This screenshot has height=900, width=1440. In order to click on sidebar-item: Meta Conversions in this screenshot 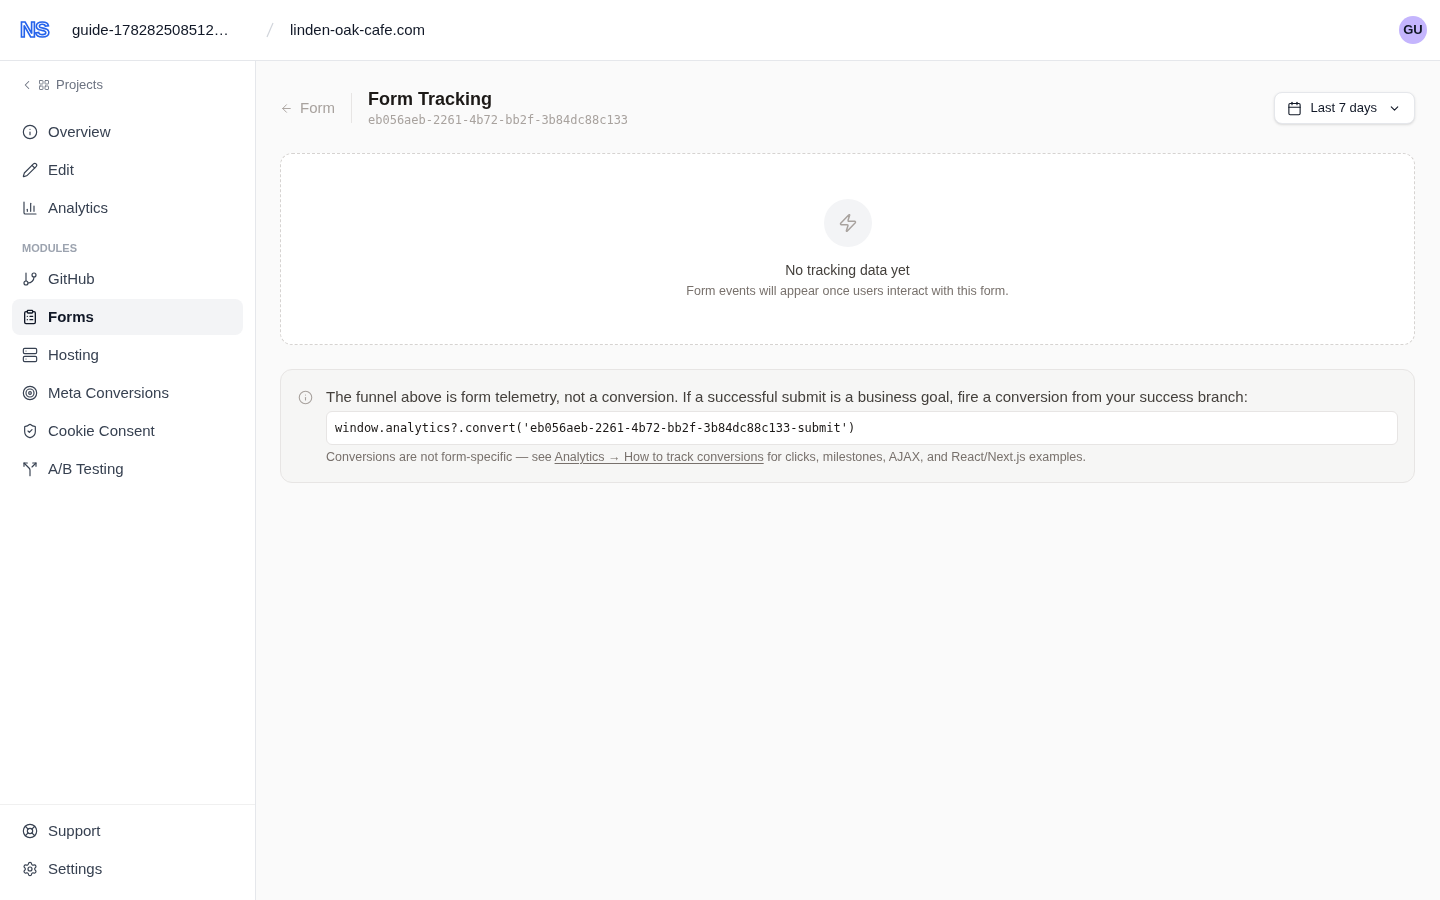, I will do `click(127, 393)`.